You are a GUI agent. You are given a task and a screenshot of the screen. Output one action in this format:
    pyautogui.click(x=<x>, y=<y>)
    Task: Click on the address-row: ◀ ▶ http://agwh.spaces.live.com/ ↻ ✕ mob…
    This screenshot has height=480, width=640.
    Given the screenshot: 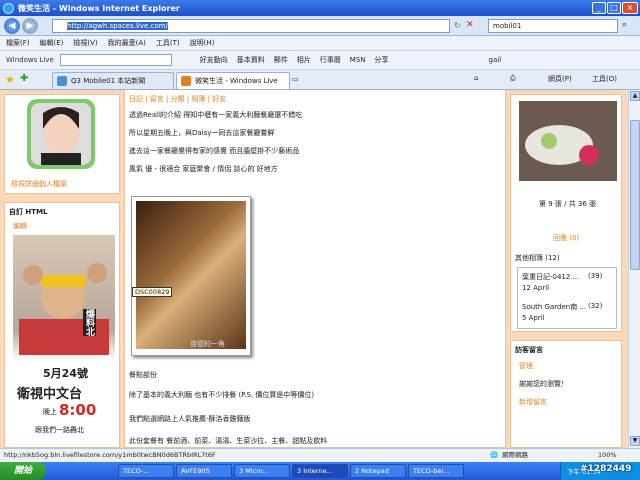 What is the action you would take?
    pyautogui.click(x=320, y=26)
    